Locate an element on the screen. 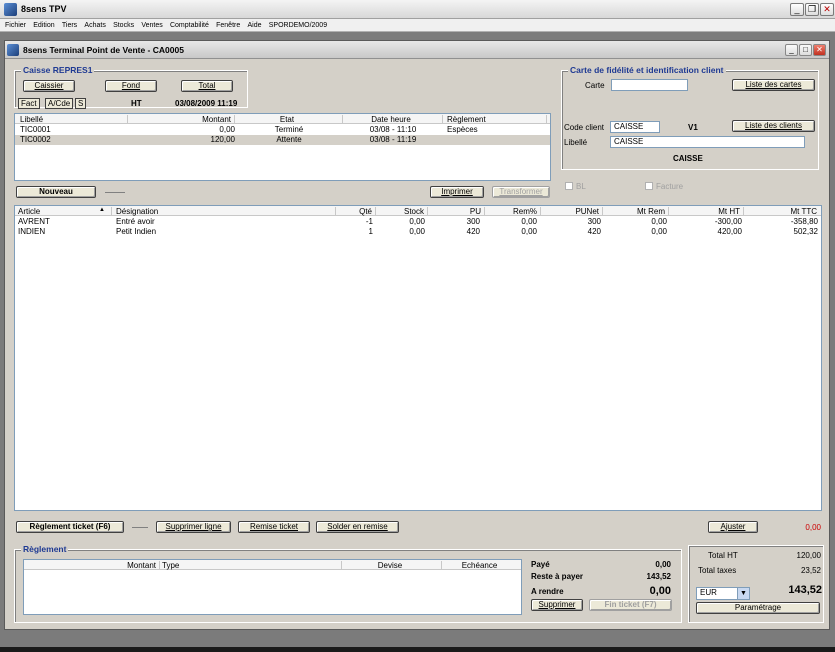 Image resolution: width=835 pixels, height=652 pixels. window-logo-icon is located at coordinates (13, 50).